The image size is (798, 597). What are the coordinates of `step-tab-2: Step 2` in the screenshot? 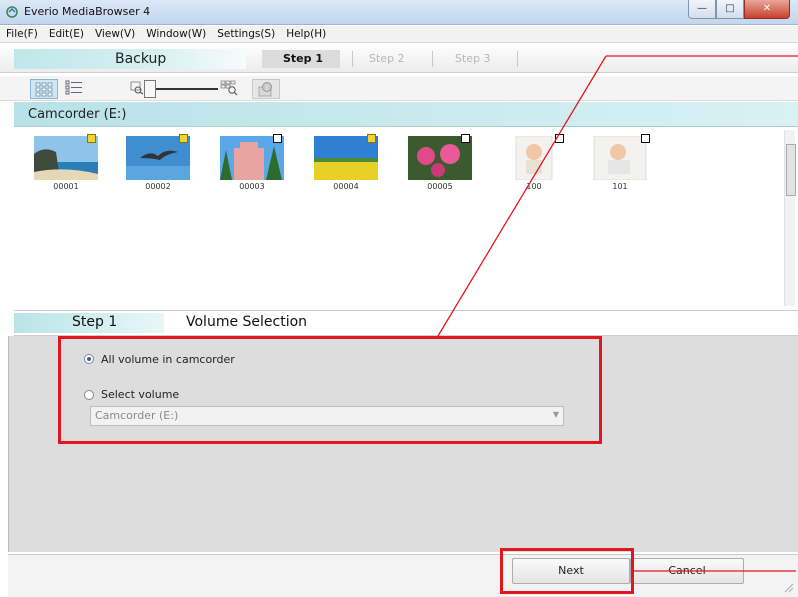 It's located at (387, 58).